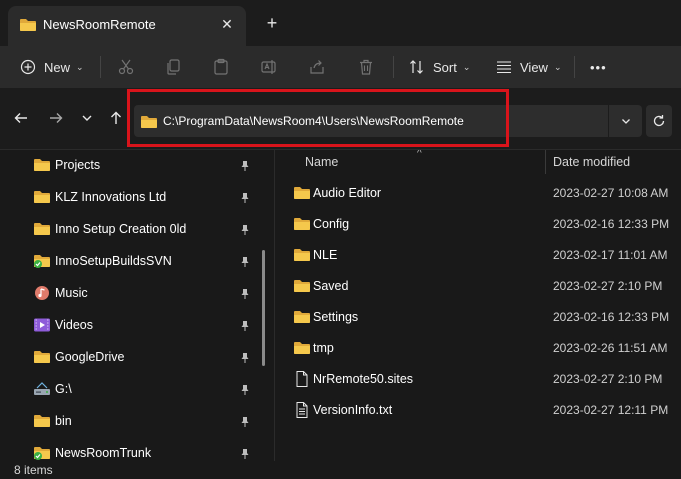  What do you see at coordinates (173, 67) in the screenshot?
I see `copy-button` at bounding box center [173, 67].